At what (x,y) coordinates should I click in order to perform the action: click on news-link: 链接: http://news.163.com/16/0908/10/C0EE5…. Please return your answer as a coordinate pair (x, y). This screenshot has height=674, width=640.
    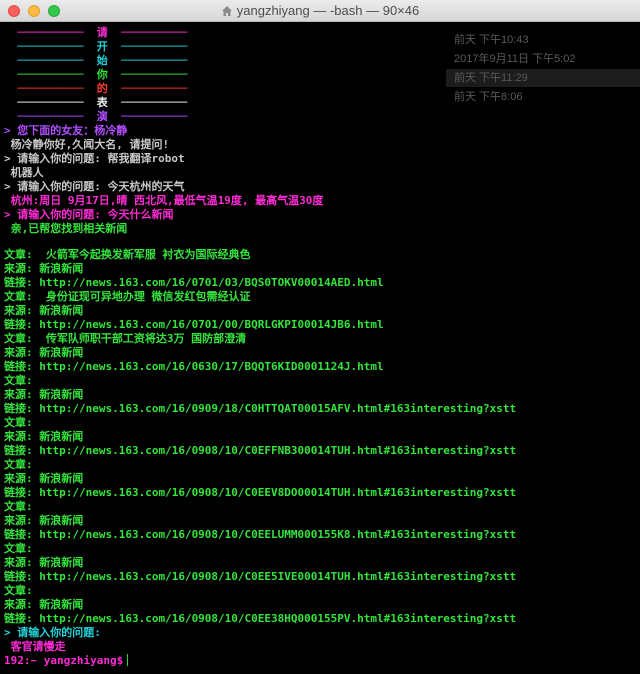
    Looking at the image, I should click on (260, 576).